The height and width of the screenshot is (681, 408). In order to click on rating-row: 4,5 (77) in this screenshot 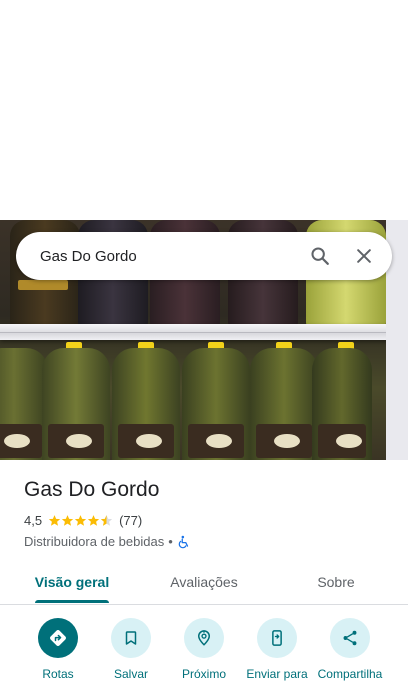, I will do `click(83, 520)`.